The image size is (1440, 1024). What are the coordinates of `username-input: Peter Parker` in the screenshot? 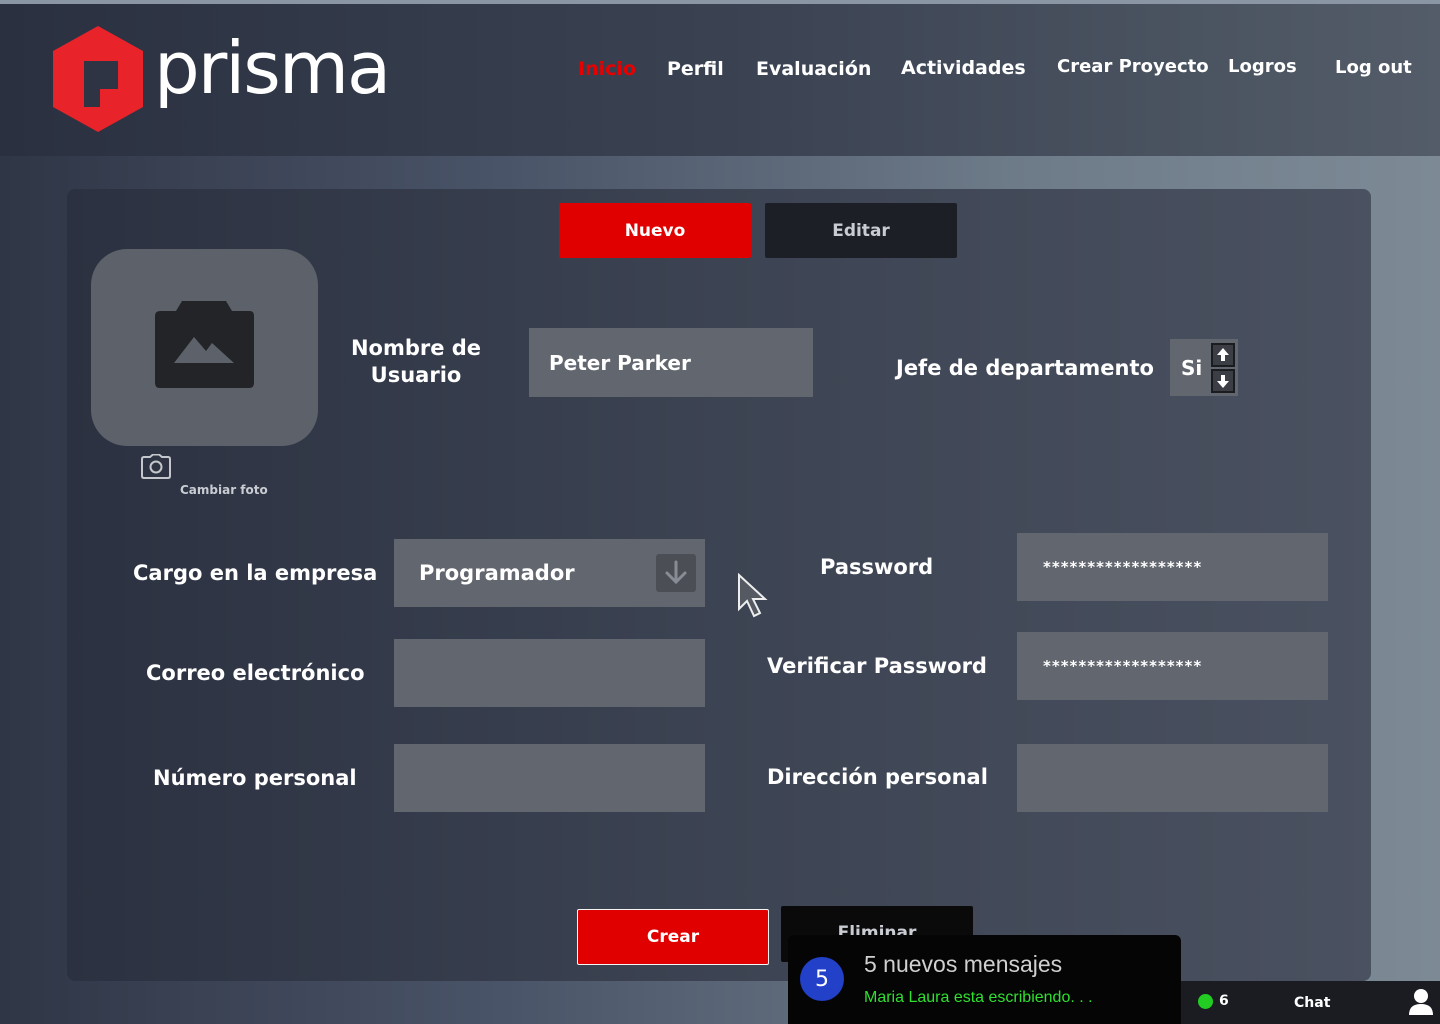 It's located at (671, 362).